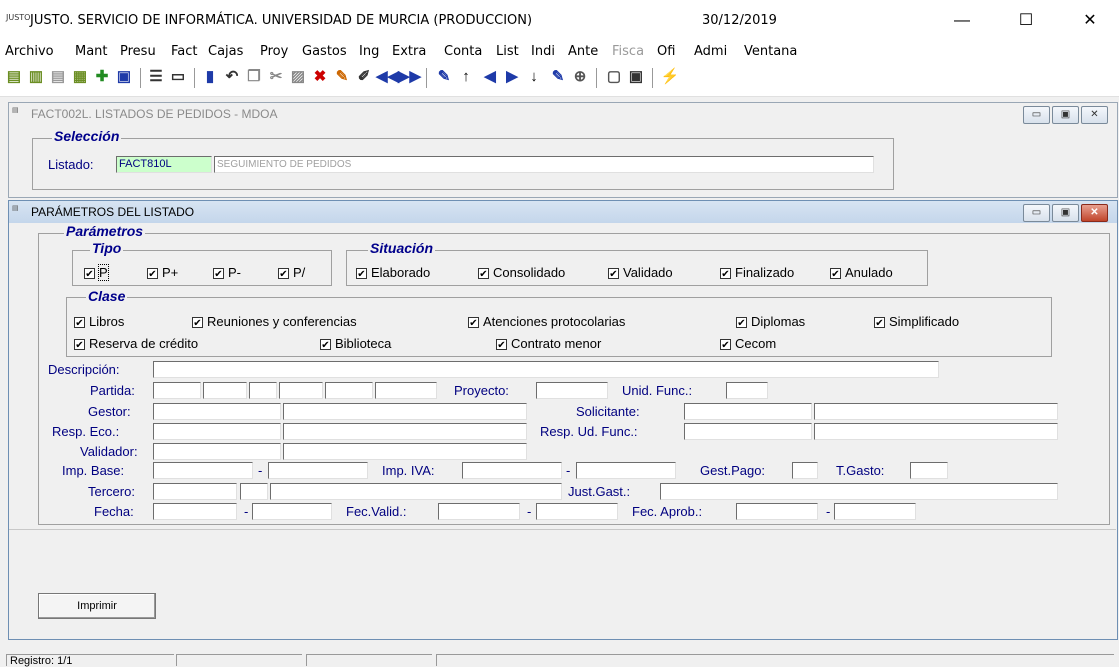 The width and height of the screenshot is (1119, 667). Describe the element at coordinates (203, 470) in the screenshot. I see `imp-base-from-field` at that location.